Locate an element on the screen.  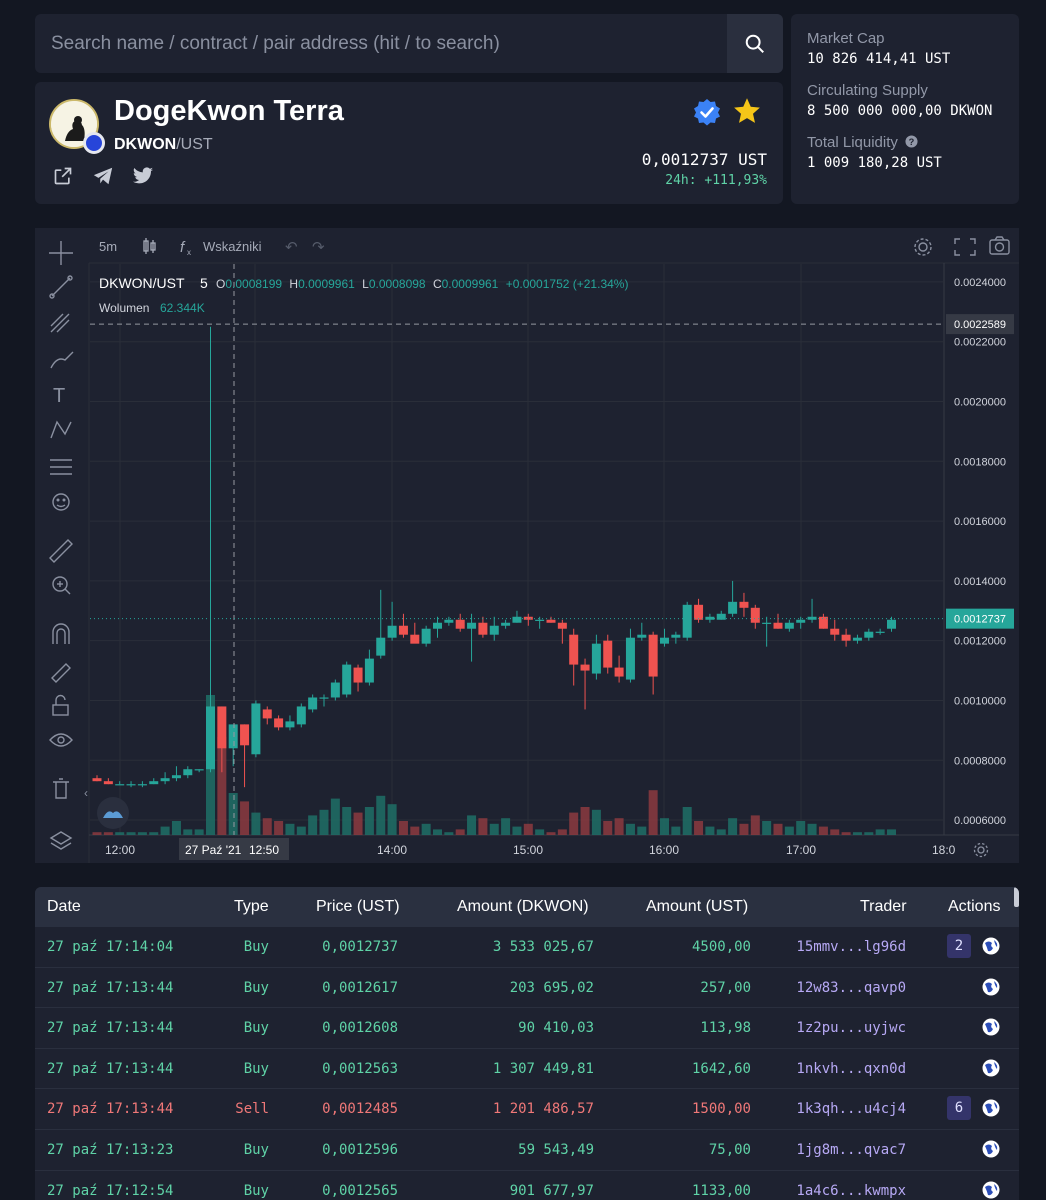
visibility-eye-icon is located at coordinates (61, 740).